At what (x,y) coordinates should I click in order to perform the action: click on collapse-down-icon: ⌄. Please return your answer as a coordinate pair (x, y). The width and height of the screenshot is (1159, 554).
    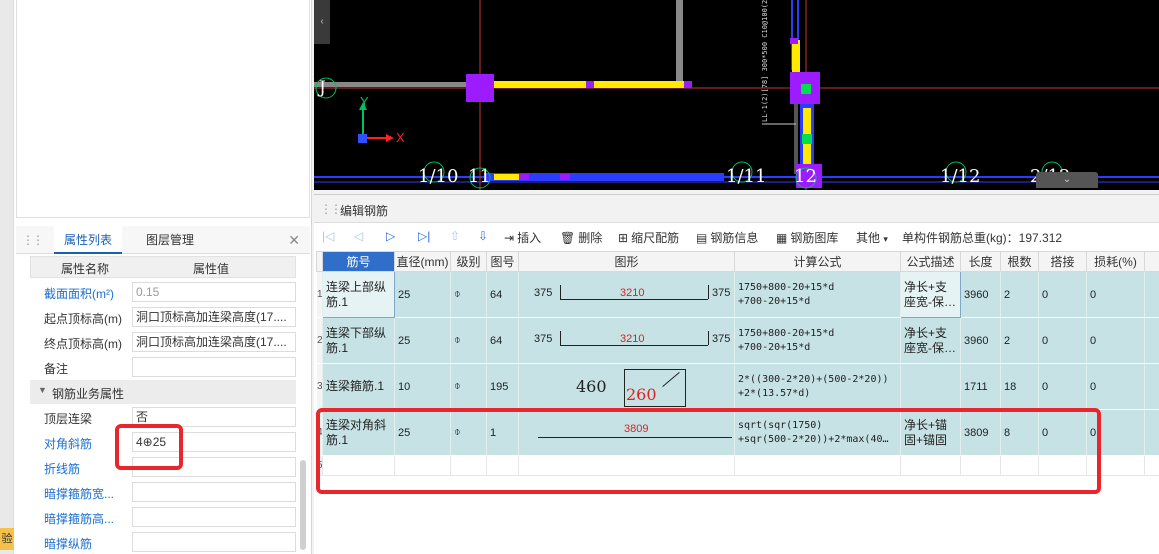
    Looking at the image, I should click on (1067, 180).